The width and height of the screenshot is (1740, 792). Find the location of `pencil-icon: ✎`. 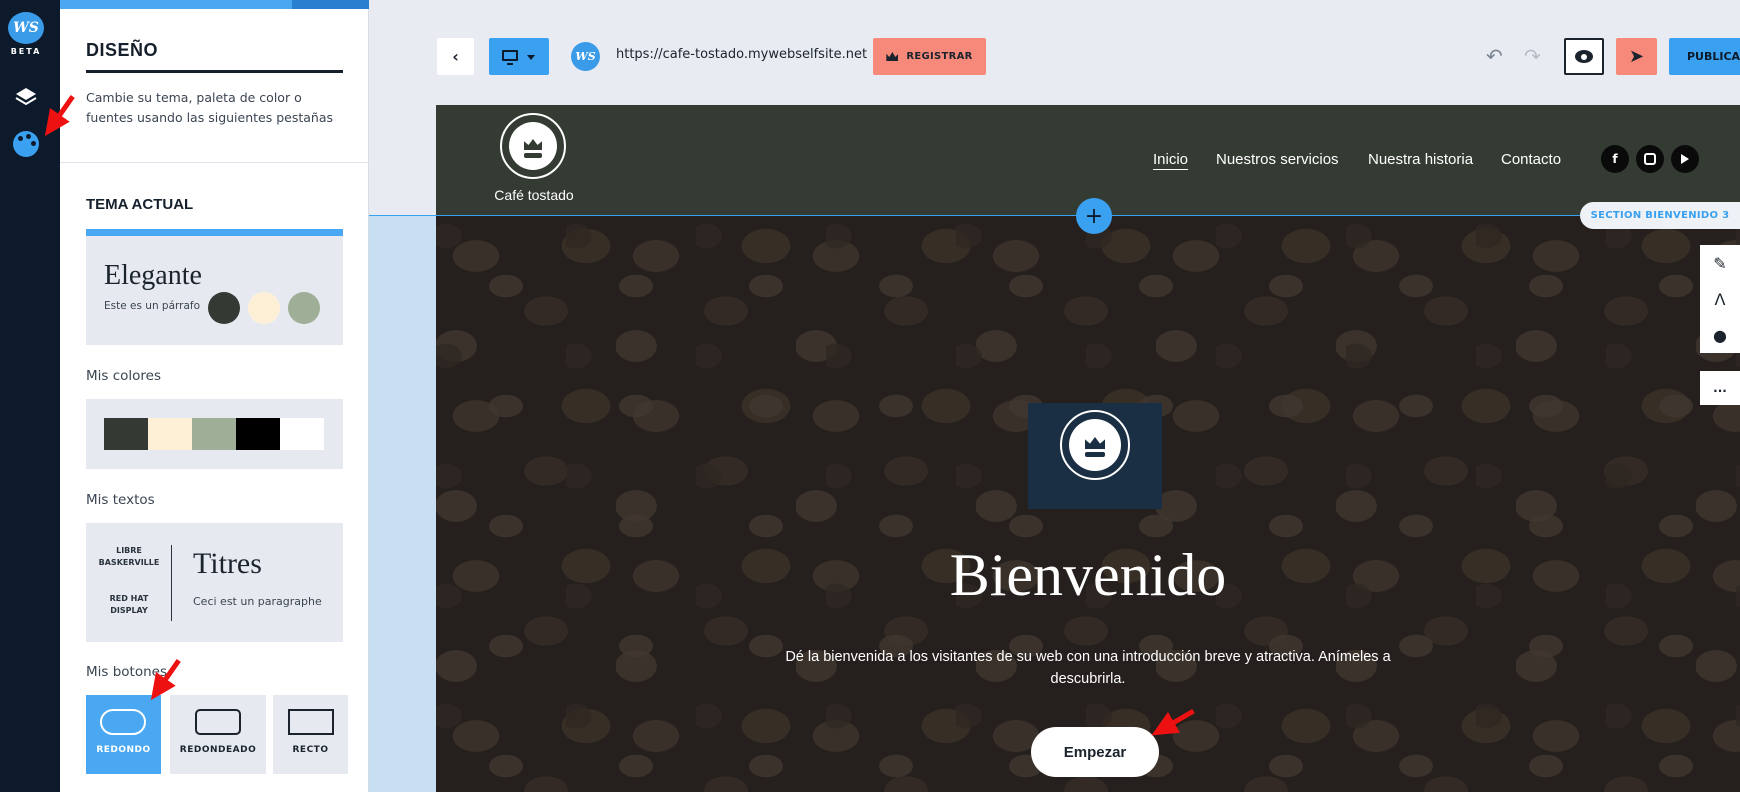

pencil-icon: ✎ is located at coordinates (1720, 263).